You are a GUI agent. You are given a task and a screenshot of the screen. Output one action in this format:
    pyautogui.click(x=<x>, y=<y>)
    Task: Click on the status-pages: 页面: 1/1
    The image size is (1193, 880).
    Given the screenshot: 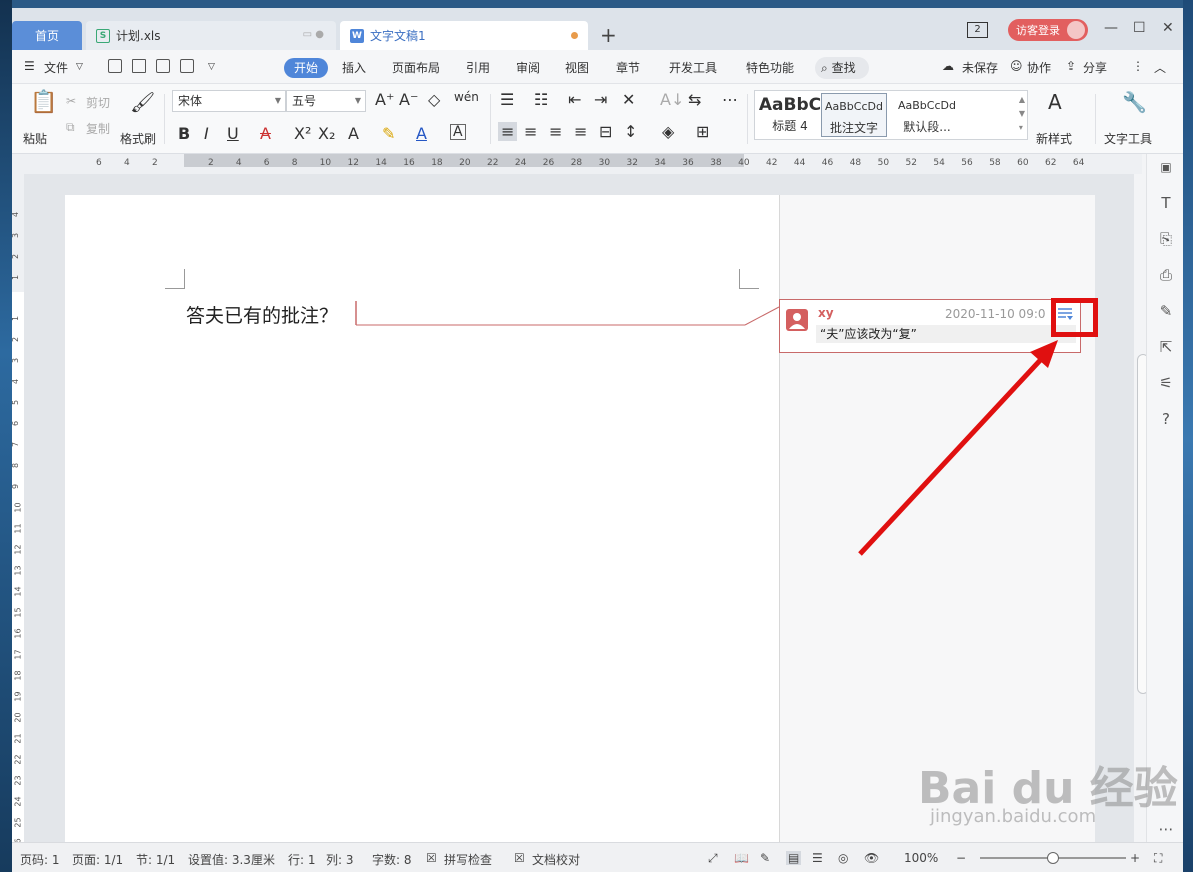 What is the action you would take?
    pyautogui.click(x=97, y=859)
    